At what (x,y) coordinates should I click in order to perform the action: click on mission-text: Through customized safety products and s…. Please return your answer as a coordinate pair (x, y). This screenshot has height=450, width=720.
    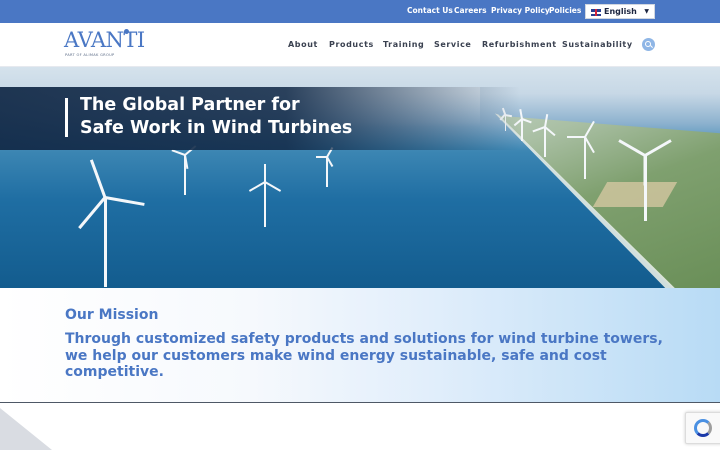
    Looking at the image, I should click on (364, 355).